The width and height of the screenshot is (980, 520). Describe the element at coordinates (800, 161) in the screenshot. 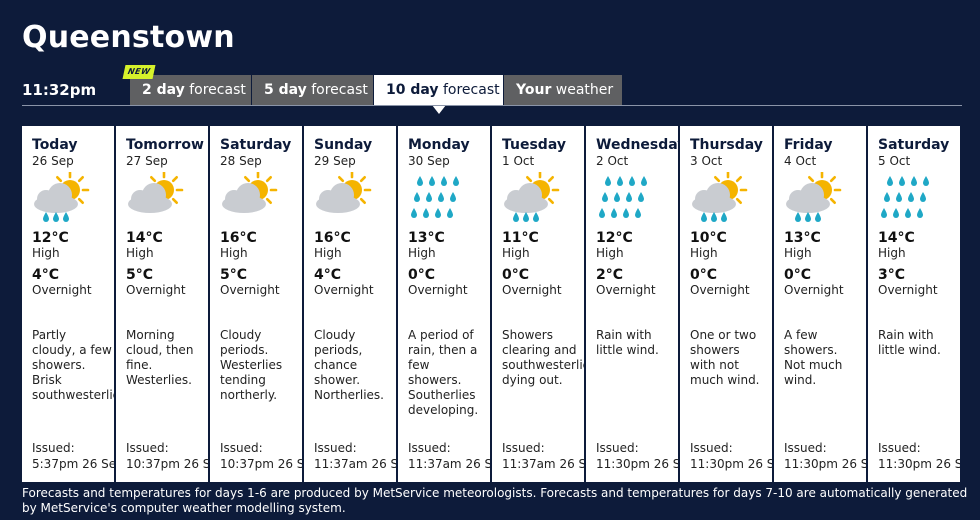

I see `day-date: 4 Oct` at that location.